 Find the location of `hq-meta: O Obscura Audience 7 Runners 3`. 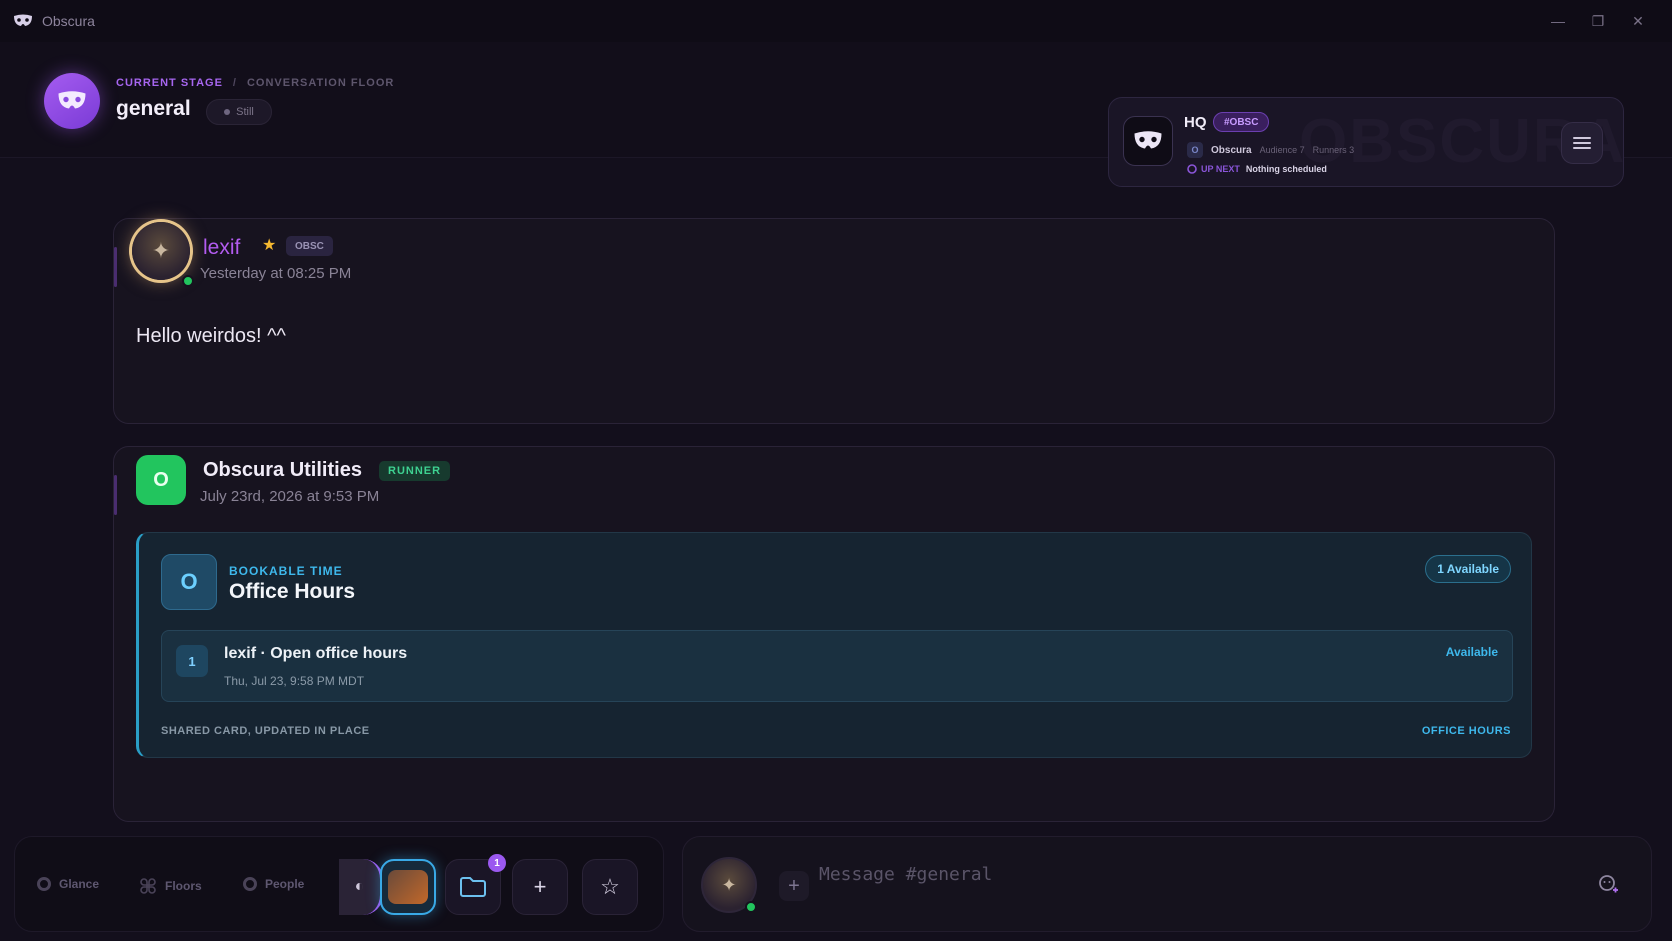

hq-meta: O Obscura Audience 7 Runners 3 is located at coordinates (1270, 150).